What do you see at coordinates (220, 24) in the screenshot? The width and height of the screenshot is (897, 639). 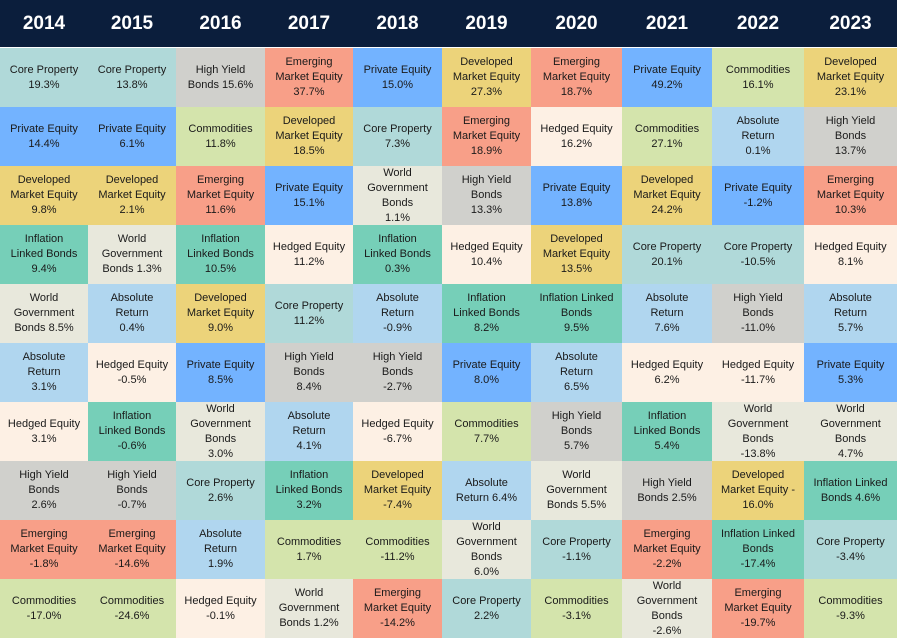 I see `year-header: 2016` at bounding box center [220, 24].